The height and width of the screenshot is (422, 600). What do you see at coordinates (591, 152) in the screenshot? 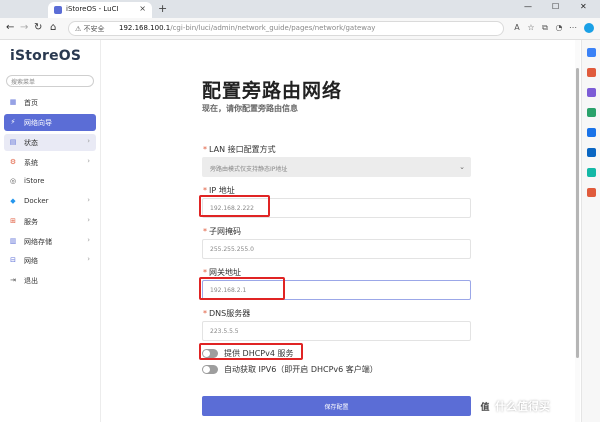
I see `outlook-icon` at bounding box center [591, 152].